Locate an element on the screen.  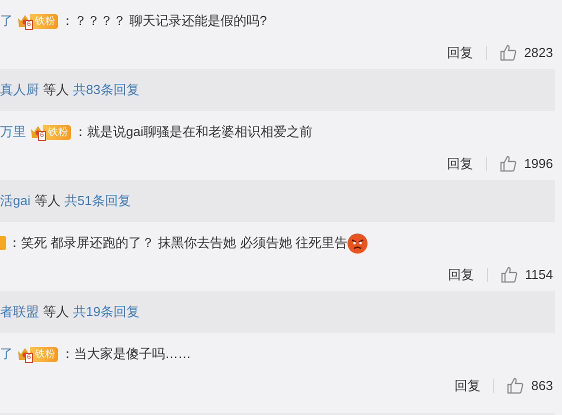
user-link: 万里 is located at coordinates (13, 132).